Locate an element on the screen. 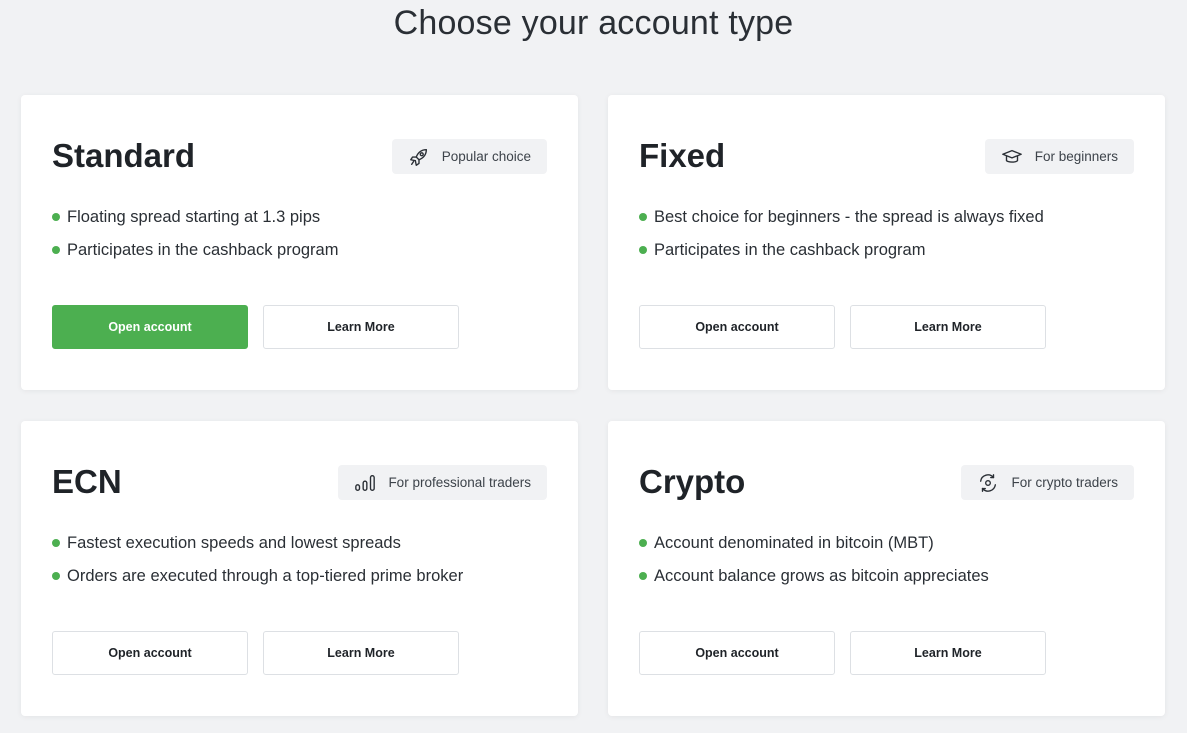  graduation-cap-icon is located at coordinates (1012, 157).